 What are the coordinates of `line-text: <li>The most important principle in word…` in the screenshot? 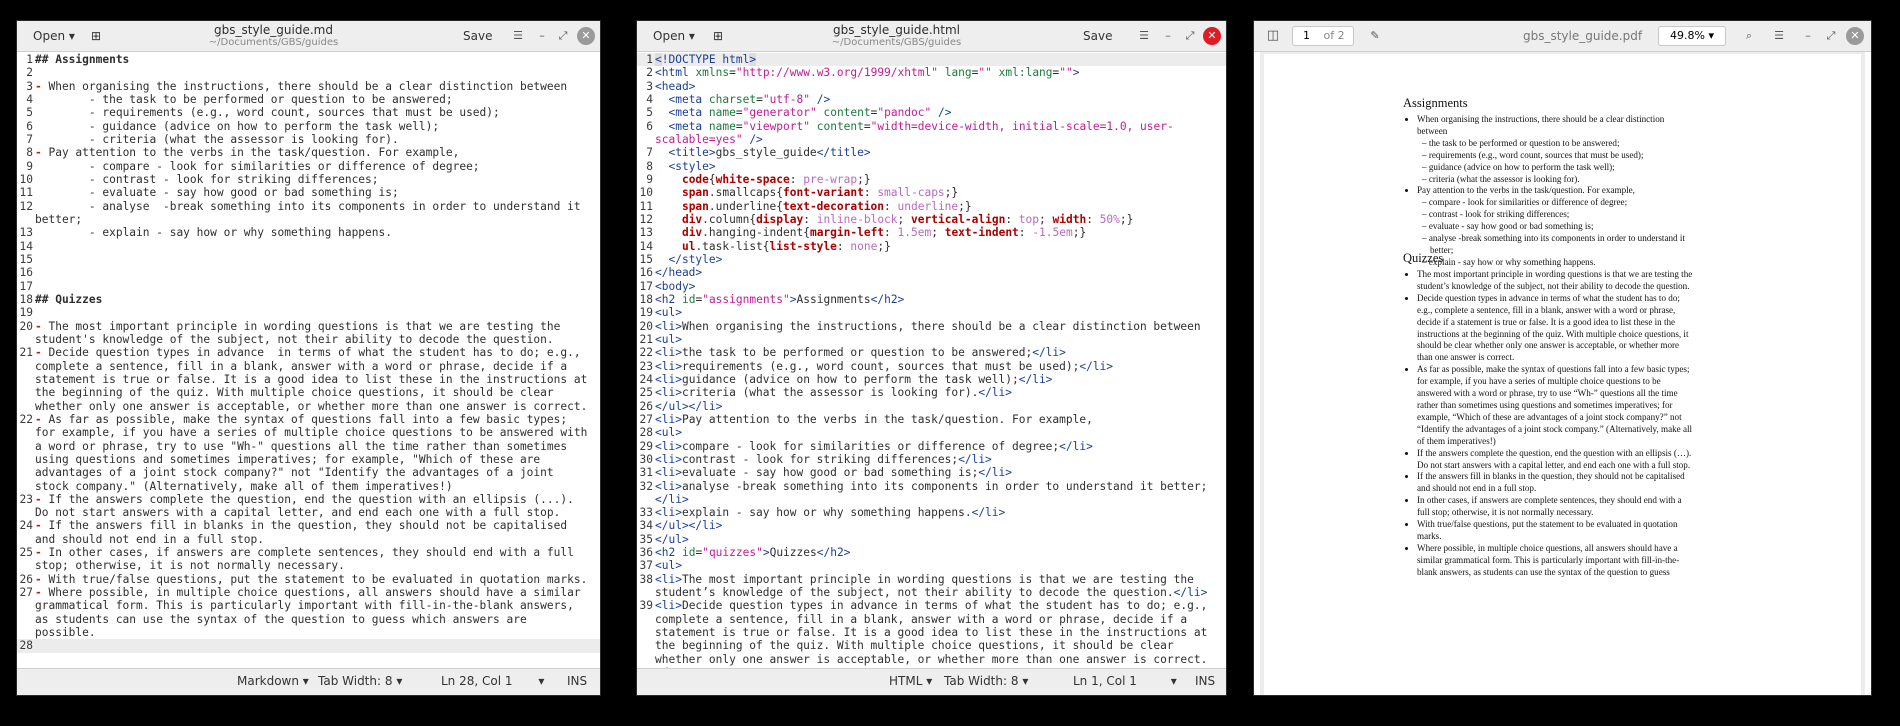 It's located at (931, 586).